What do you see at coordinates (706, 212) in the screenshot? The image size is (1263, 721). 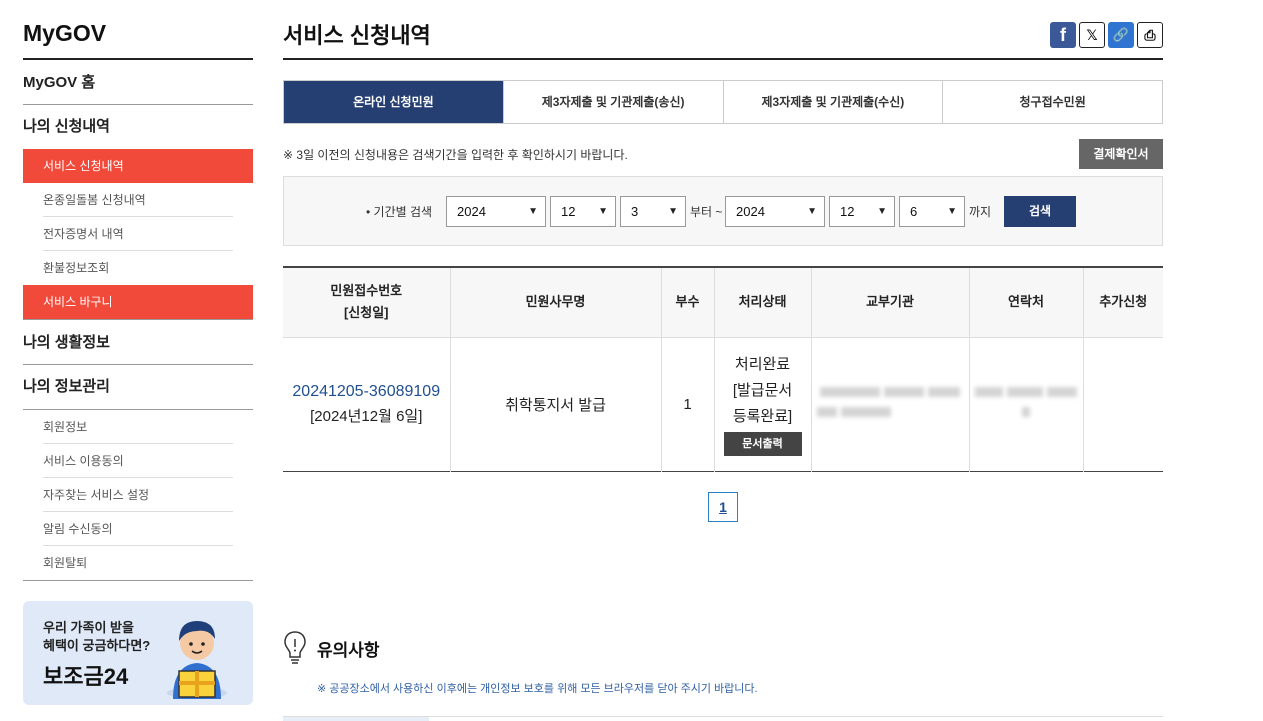 I see `from-text: 부터 ~` at bounding box center [706, 212].